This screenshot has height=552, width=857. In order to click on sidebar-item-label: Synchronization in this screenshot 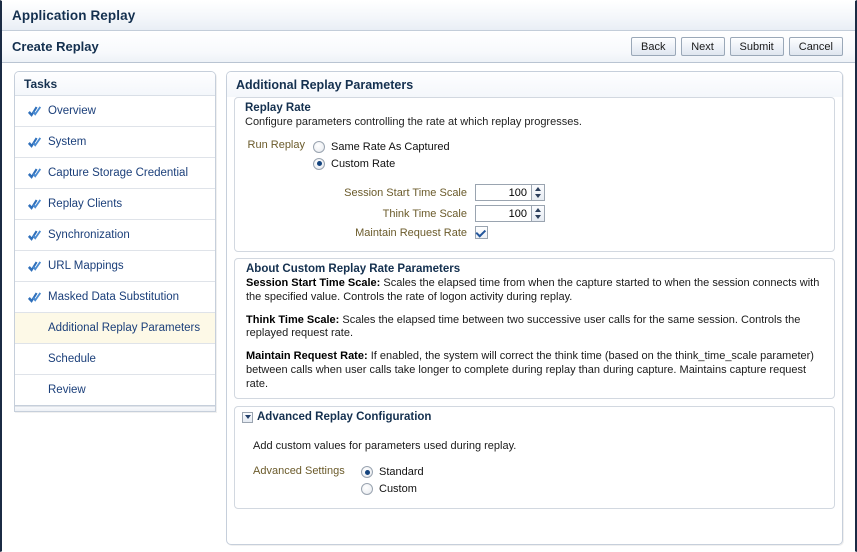, I will do `click(89, 235)`.